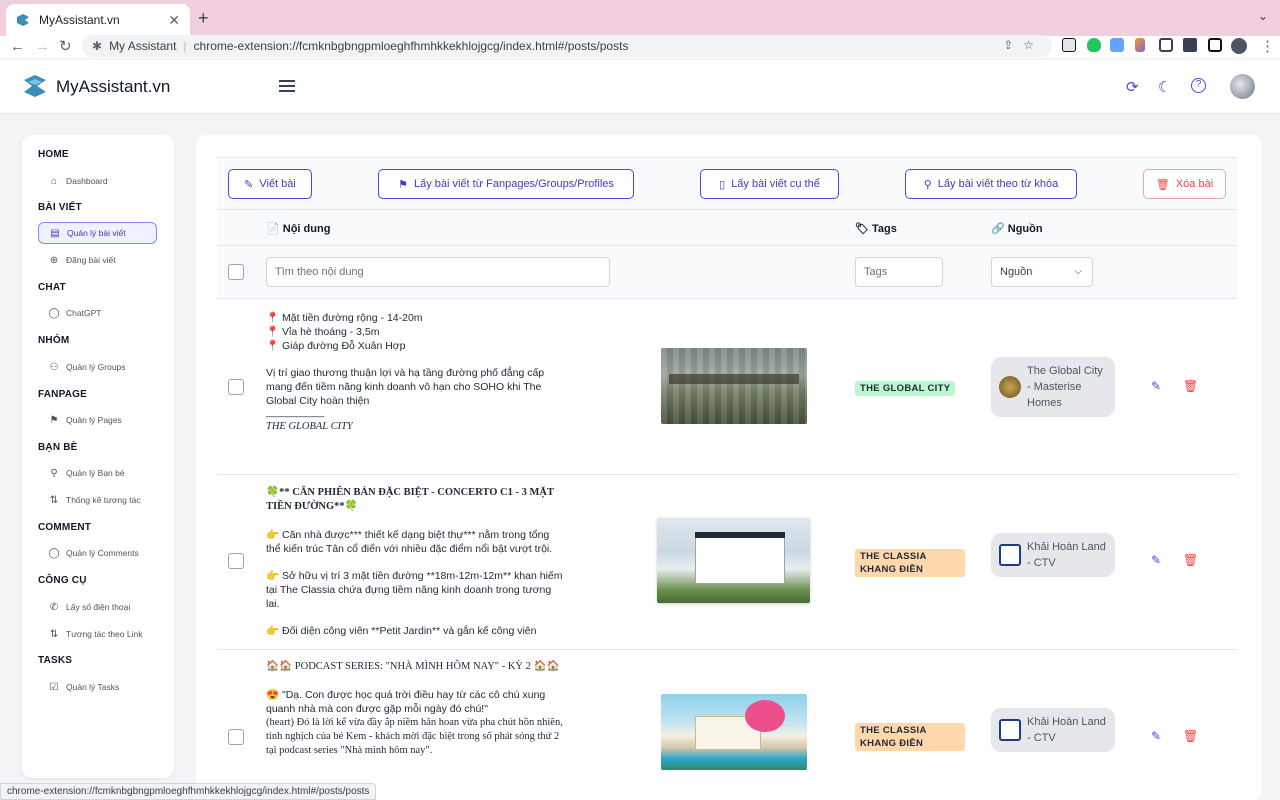 The width and height of the screenshot is (1280, 800). Describe the element at coordinates (1190, 45) in the screenshot. I see `extensions-puzzle-icon` at that location.